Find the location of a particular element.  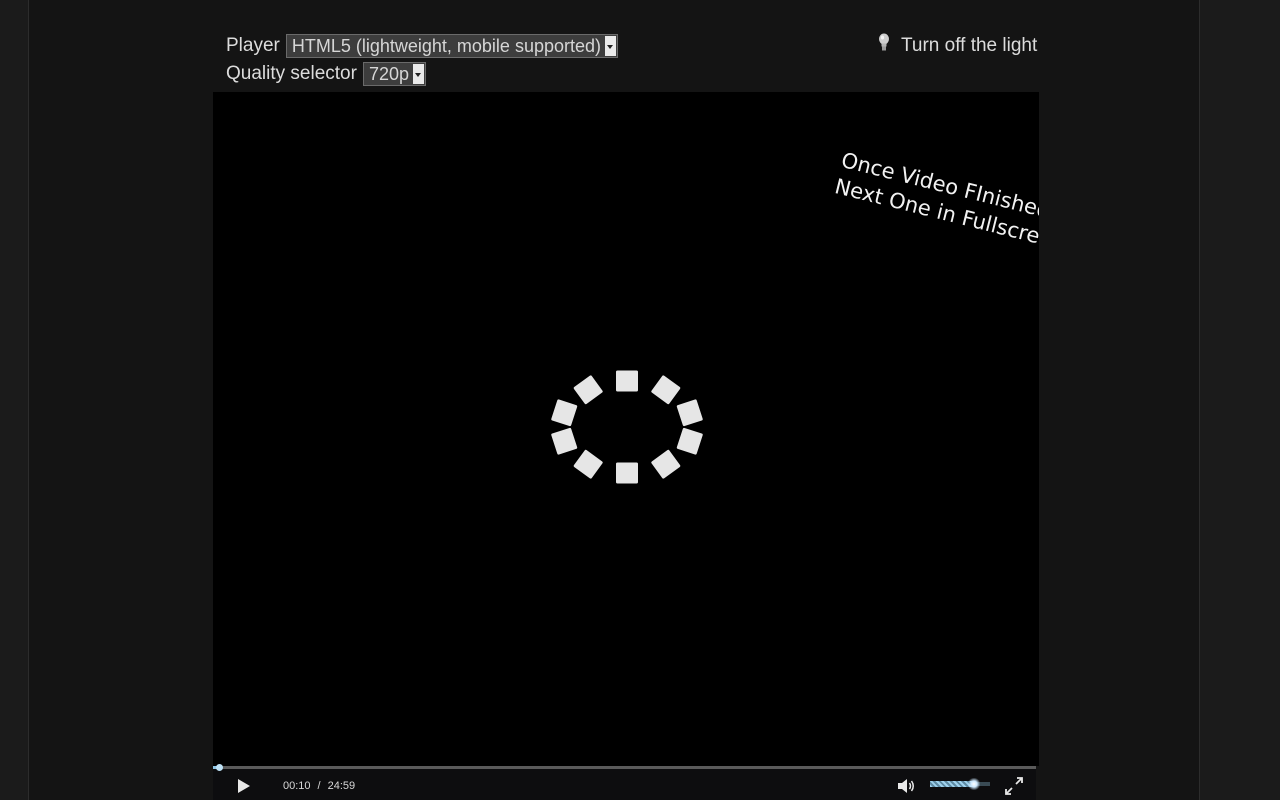

turn-off-light-label: Turn off the light is located at coordinates (969, 45).